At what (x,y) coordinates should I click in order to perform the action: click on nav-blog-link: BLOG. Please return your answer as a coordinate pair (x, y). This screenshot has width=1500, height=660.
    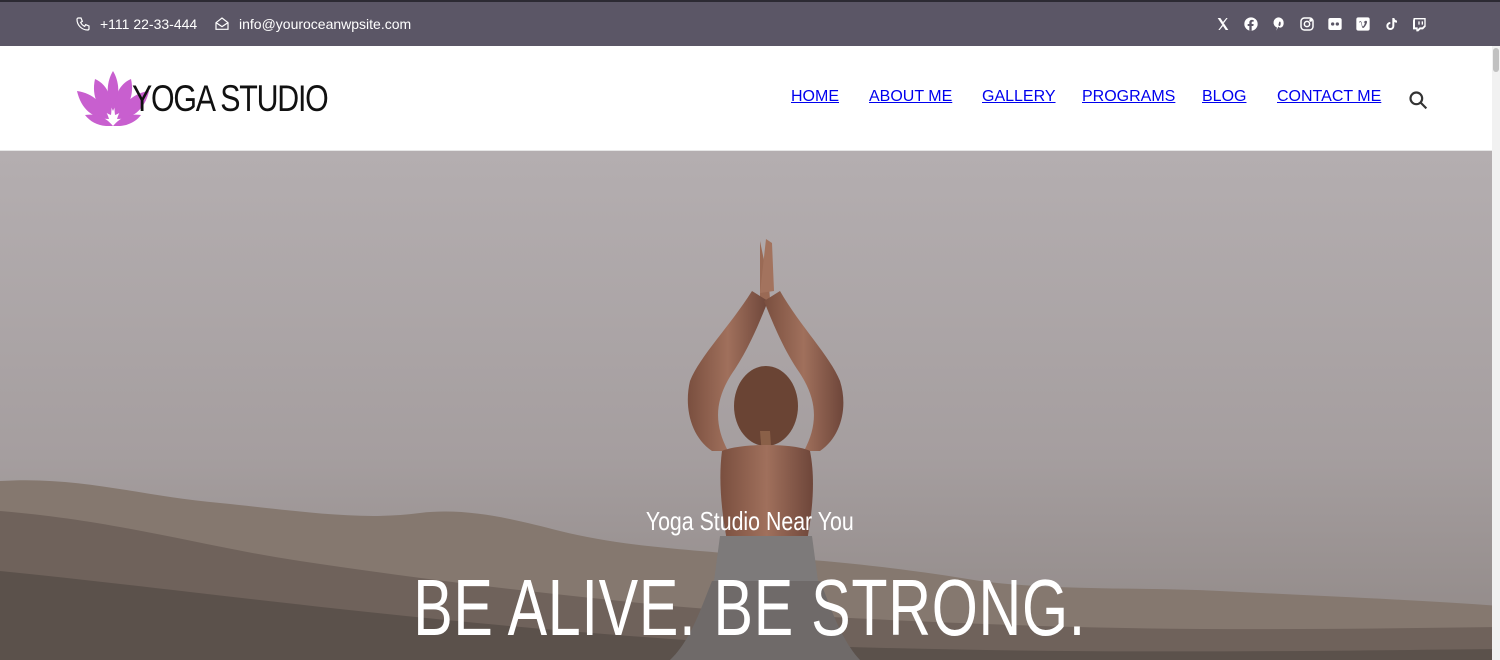
    Looking at the image, I should click on (1224, 96).